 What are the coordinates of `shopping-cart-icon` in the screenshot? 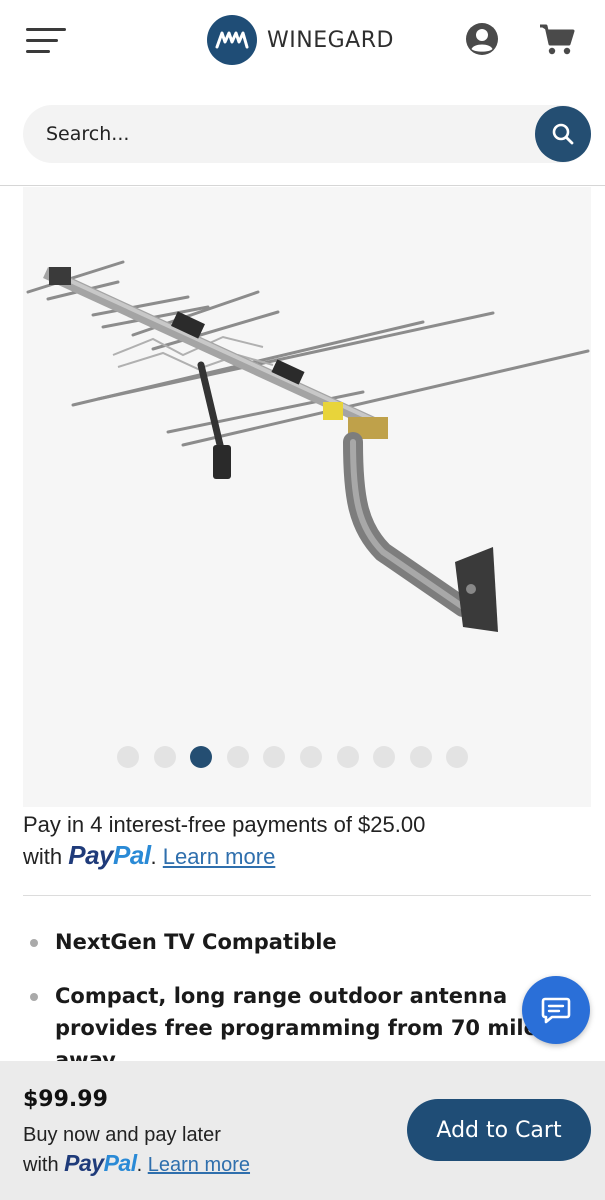 It's located at (557, 39).